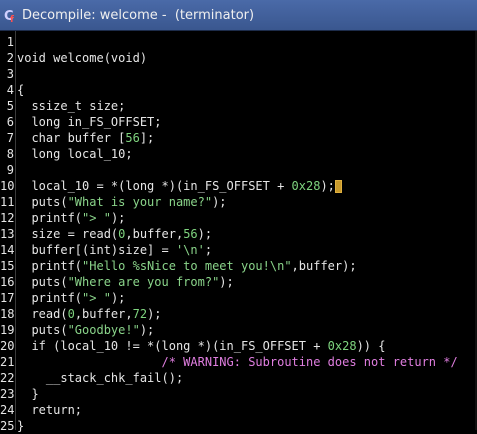 This screenshot has width=477, height=434. What do you see at coordinates (7, 298) in the screenshot?
I see `line-number: 17` at bounding box center [7, 298].